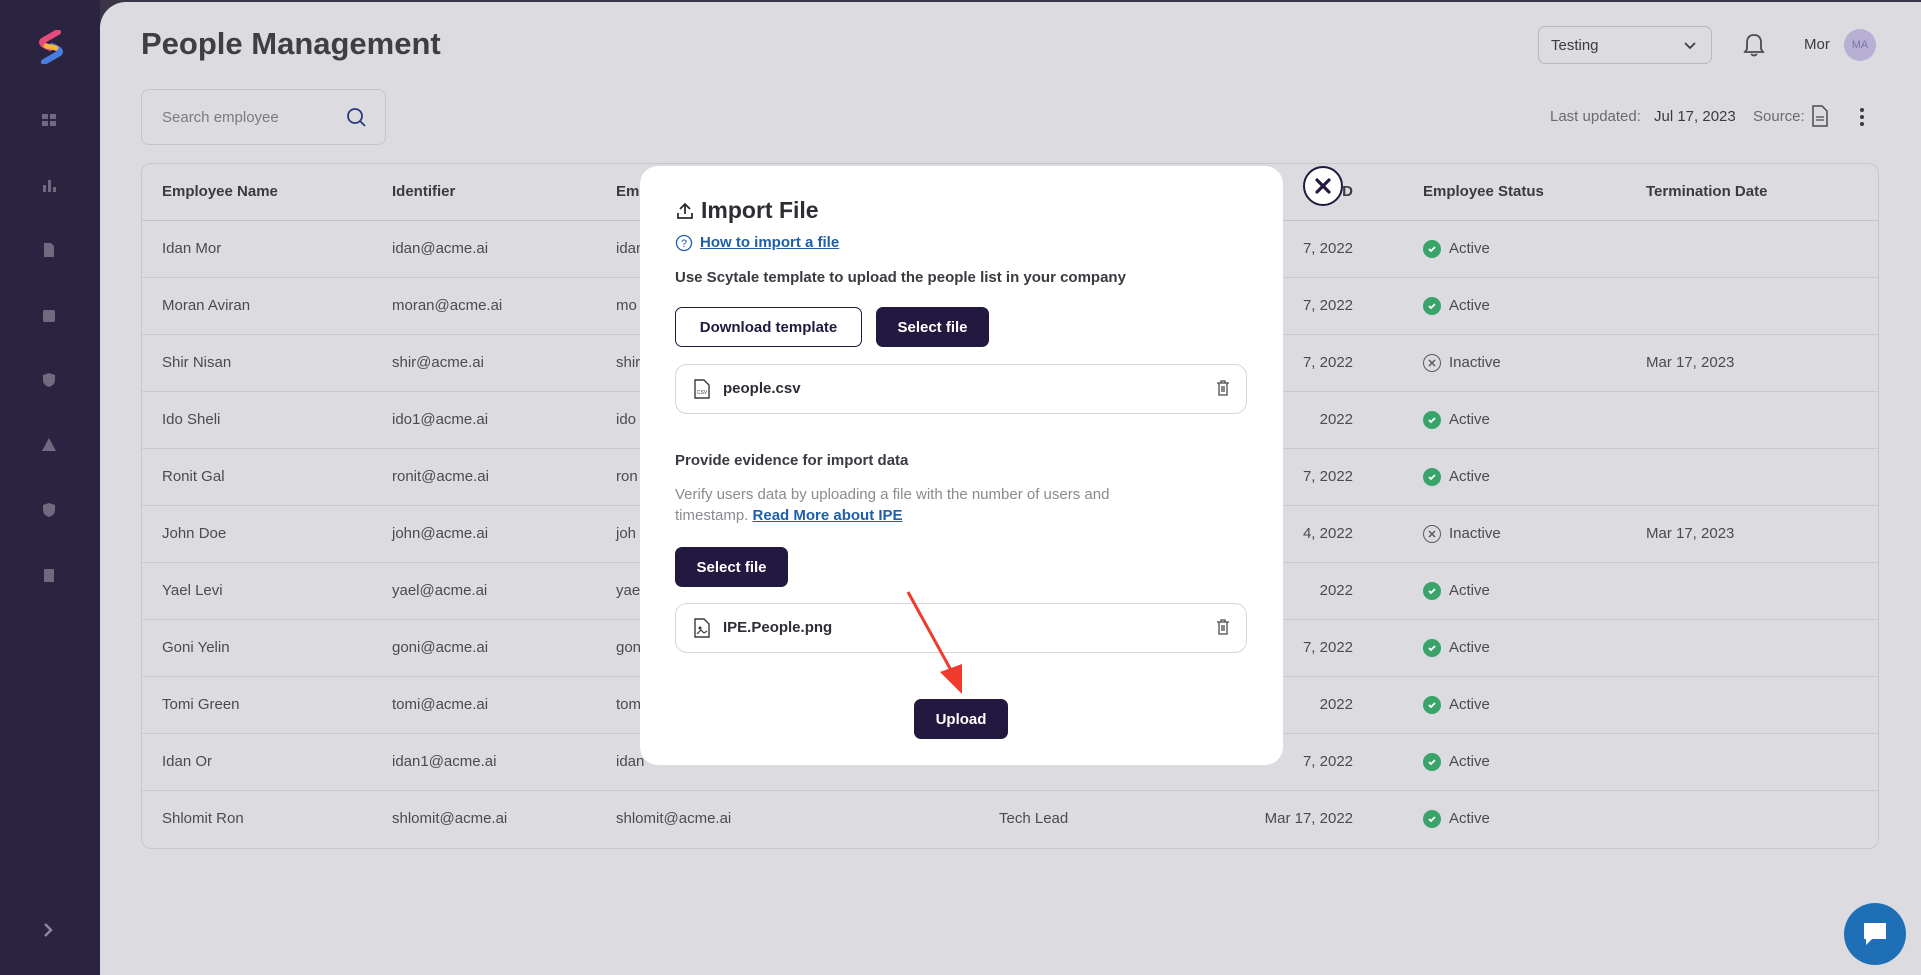 The width and height of the screenshot is (1921, 975). Describe the element at coordinates (778, 627) in the screenshot. I see `file-name: IPE.People.png` at that location.